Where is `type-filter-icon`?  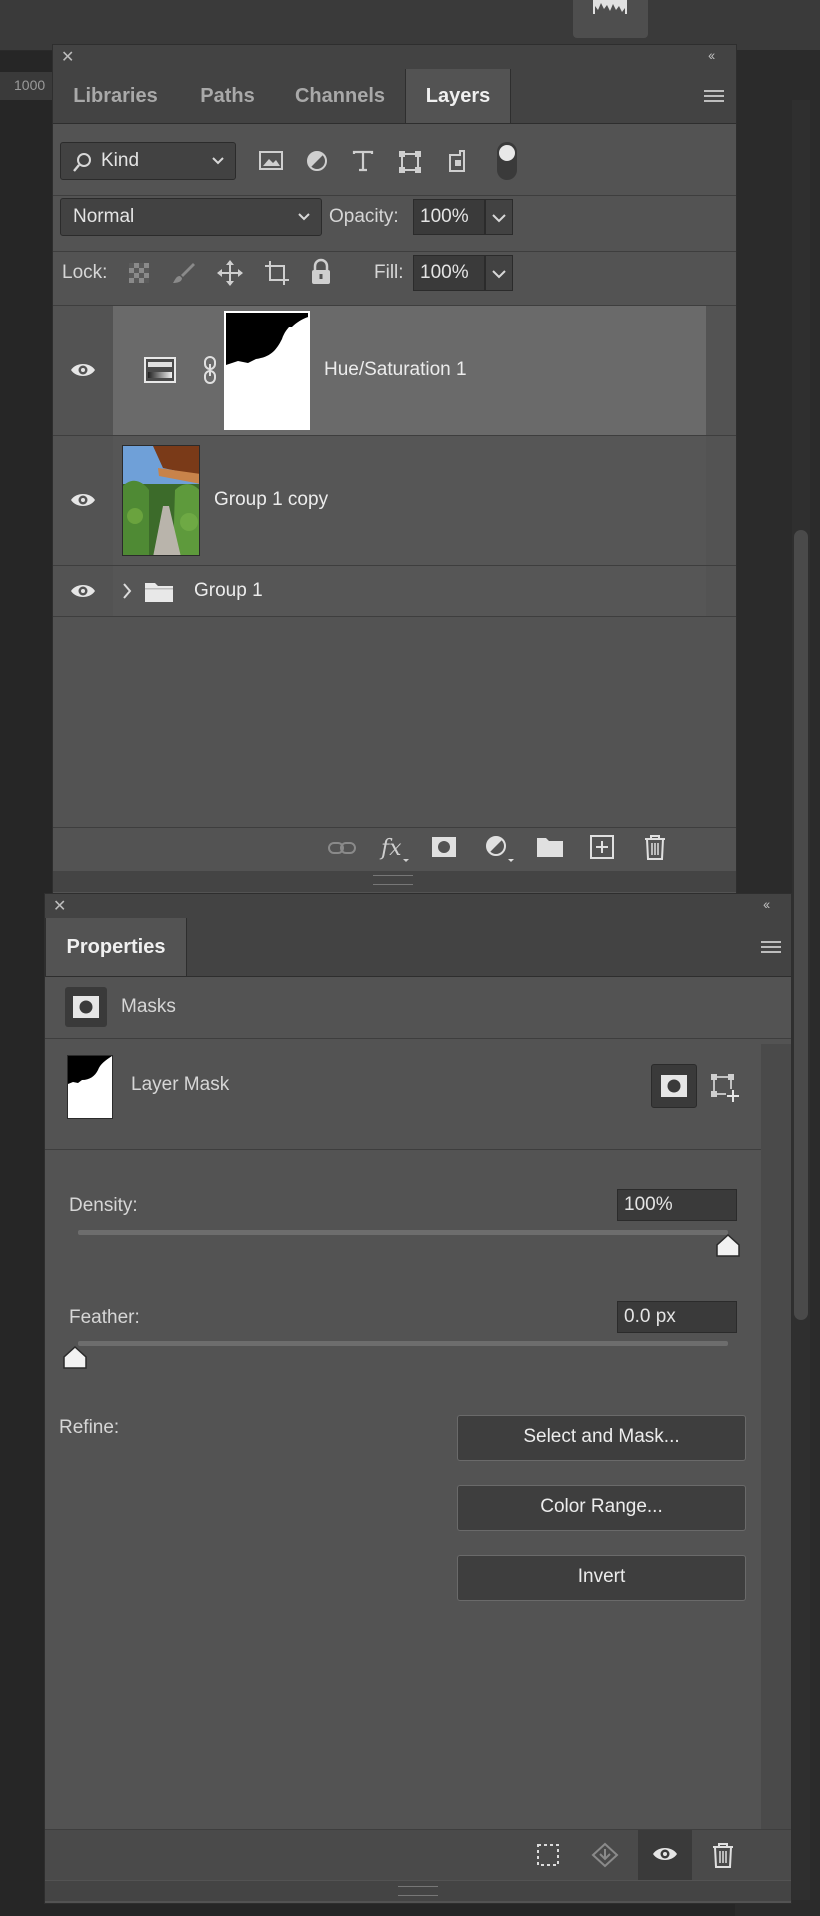 type-filter-icon is located at coordinates (363, 161).